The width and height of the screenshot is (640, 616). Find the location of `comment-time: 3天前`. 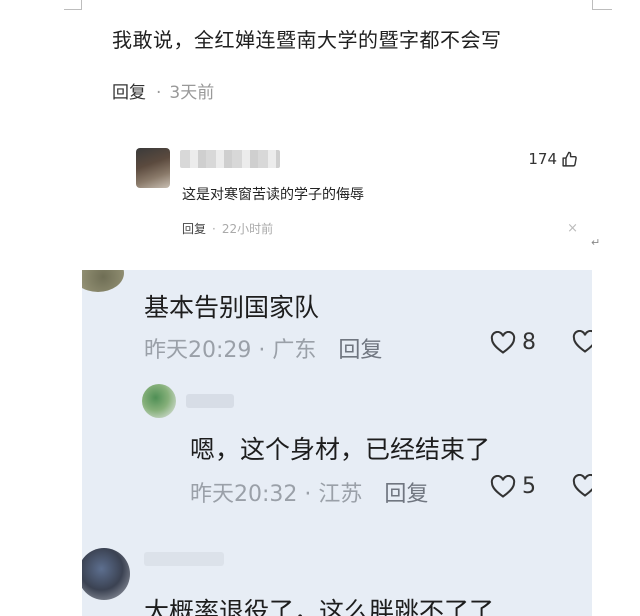

comment-time: 3天前 is located at coordinates (192, 93).